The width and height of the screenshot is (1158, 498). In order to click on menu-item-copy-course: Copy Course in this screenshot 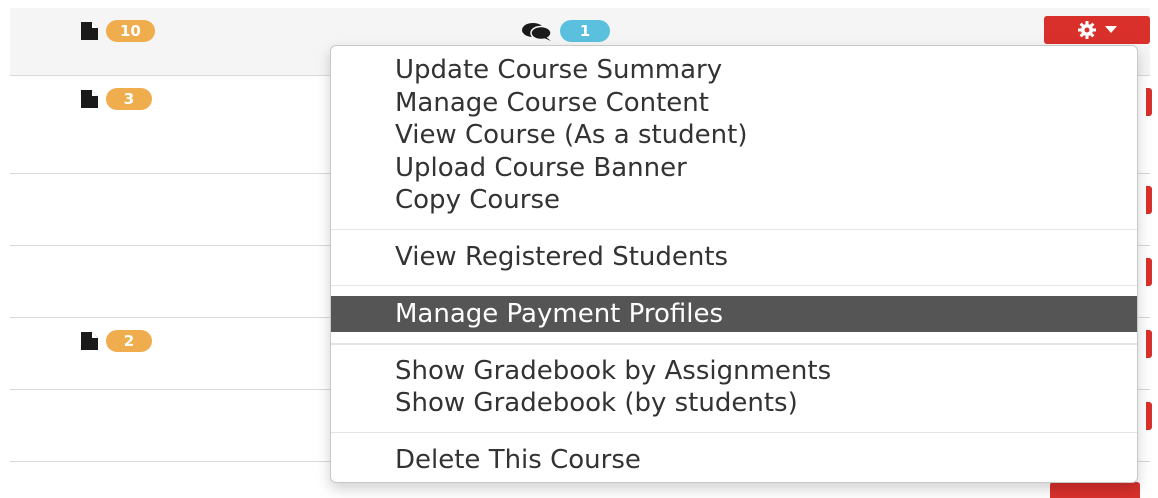, I will do `click(734, 200)`.